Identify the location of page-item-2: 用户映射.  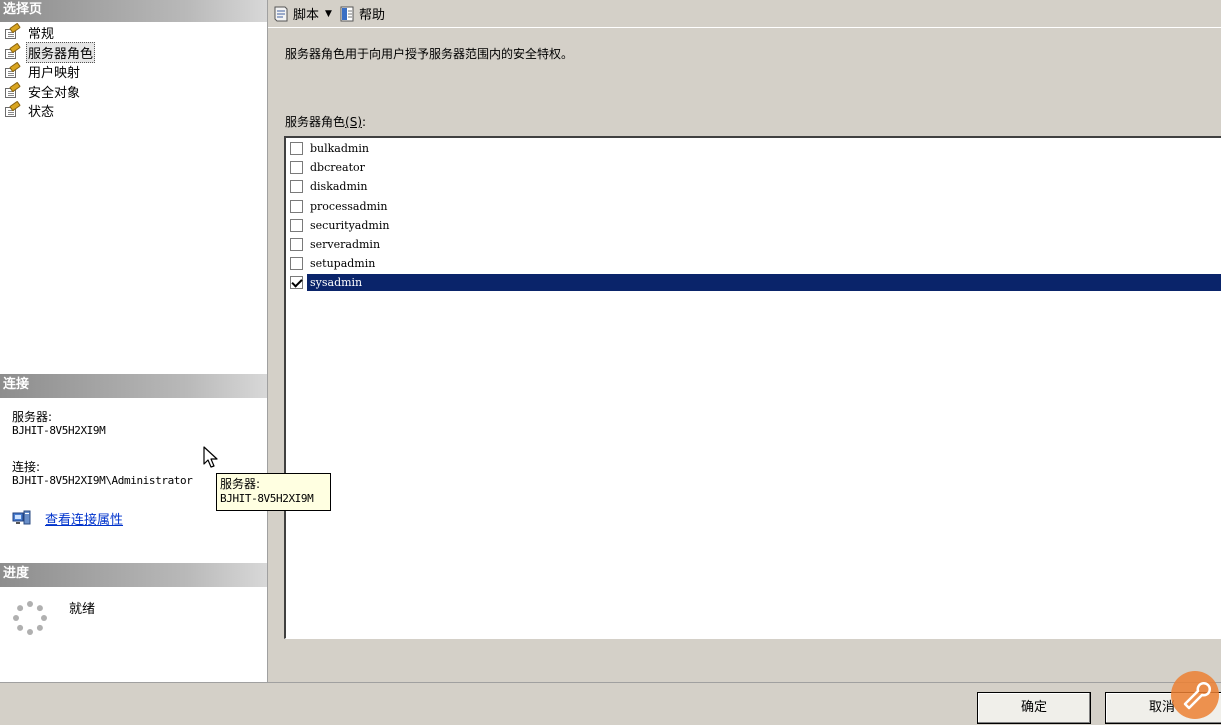
(49, 71).